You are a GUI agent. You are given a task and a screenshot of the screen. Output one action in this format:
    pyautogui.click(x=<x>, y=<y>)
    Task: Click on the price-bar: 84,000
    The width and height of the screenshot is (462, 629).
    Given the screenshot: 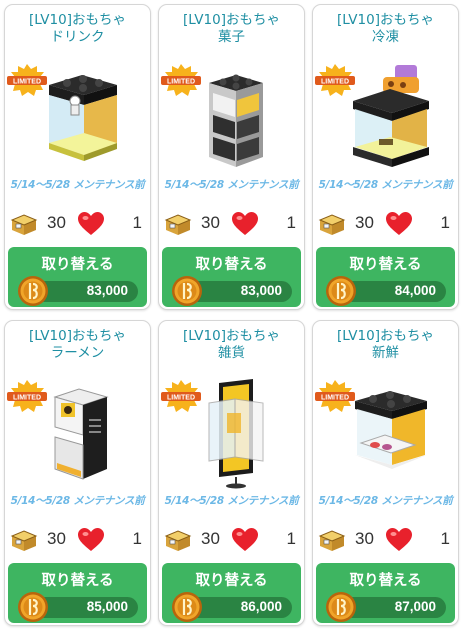 What is the action you would take?
    pyautogui.click(x=394, y=291)
    